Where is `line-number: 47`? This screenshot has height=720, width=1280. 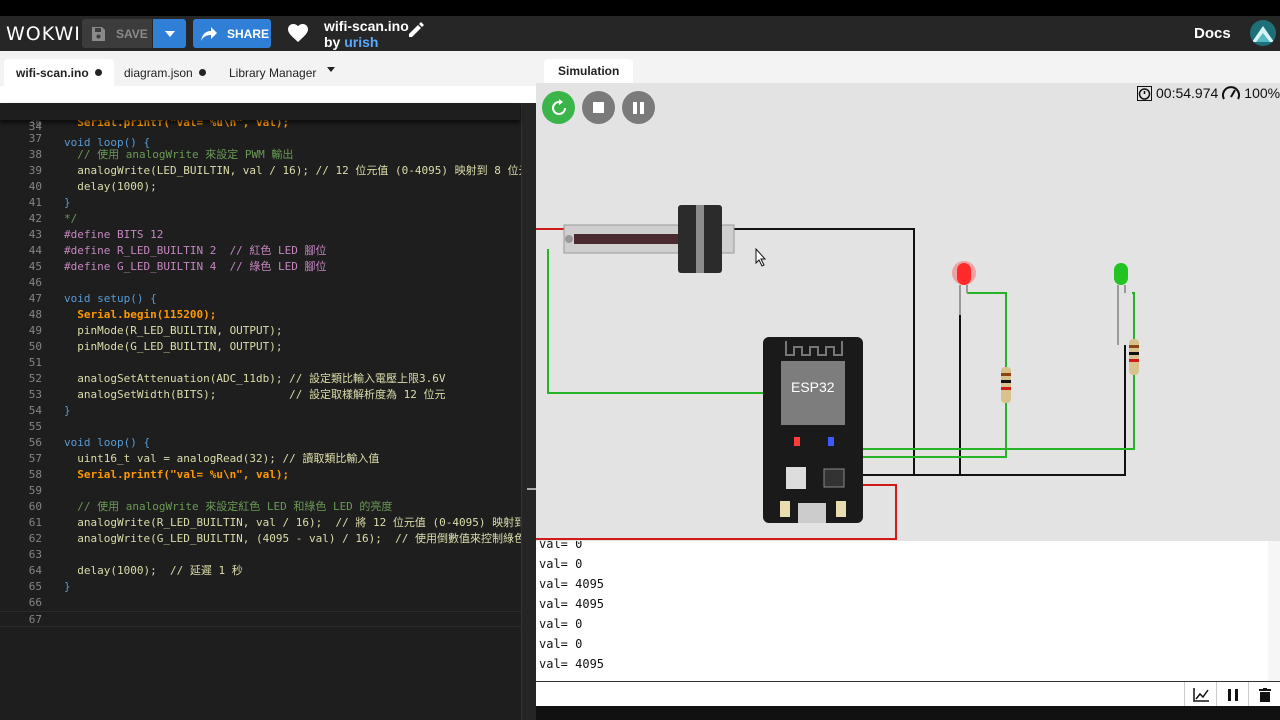
line-number: 47 is located at coordinates (35, 298).